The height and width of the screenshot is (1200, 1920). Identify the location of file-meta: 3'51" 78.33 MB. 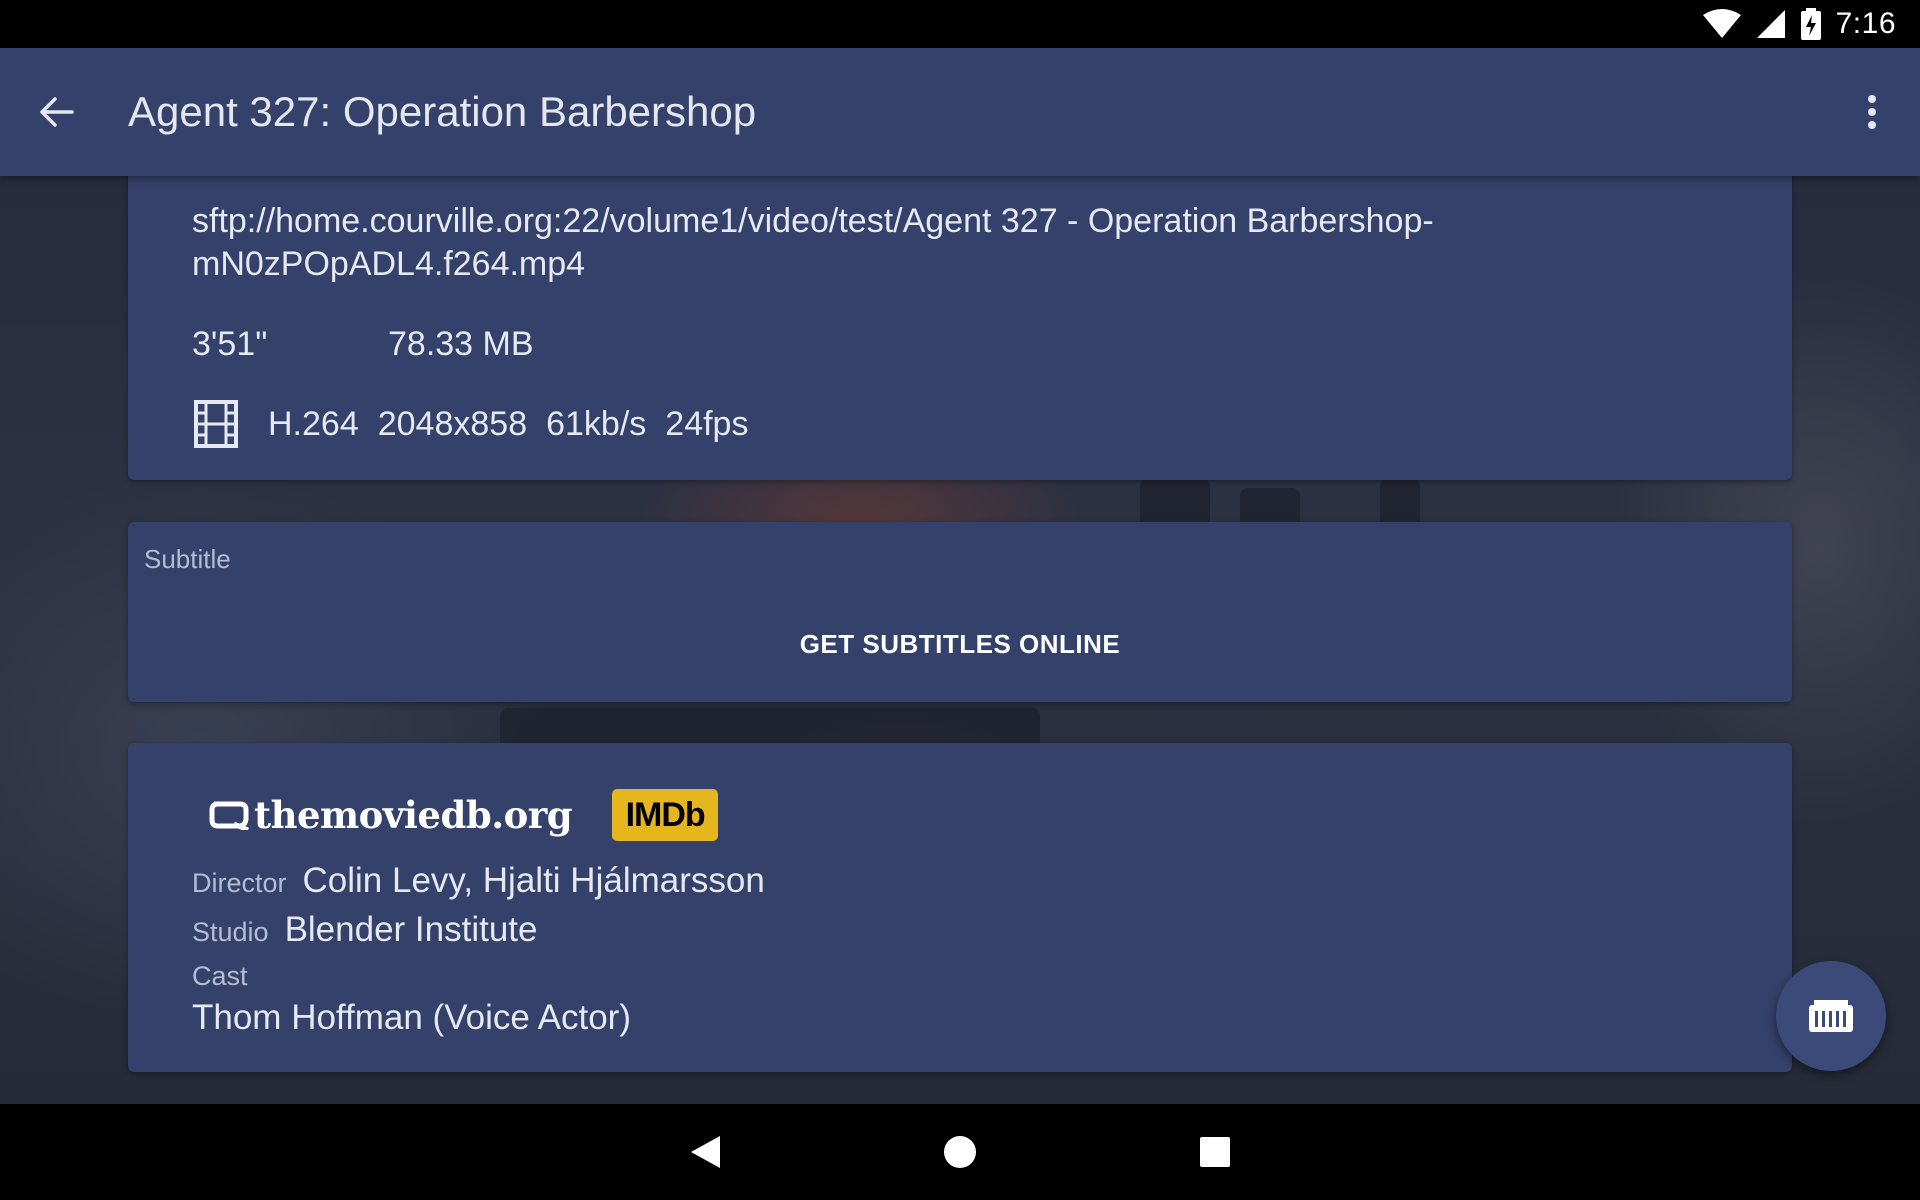
(363, 344).